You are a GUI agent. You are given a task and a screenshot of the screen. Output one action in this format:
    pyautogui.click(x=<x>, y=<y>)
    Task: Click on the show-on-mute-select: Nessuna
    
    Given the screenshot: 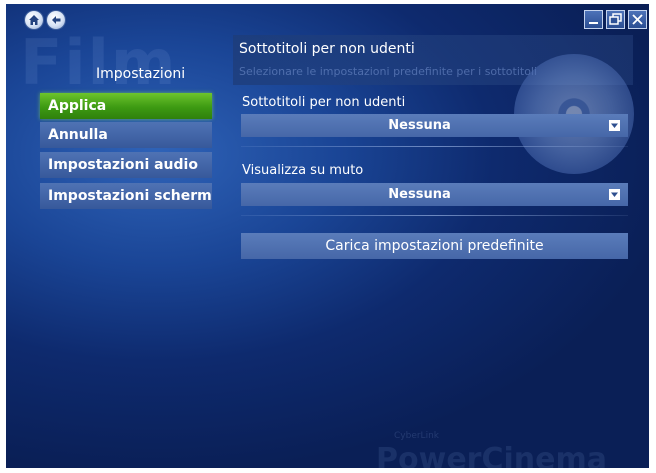 What is the action you would take?
    pyautogui.click(x=434, y=194)
    